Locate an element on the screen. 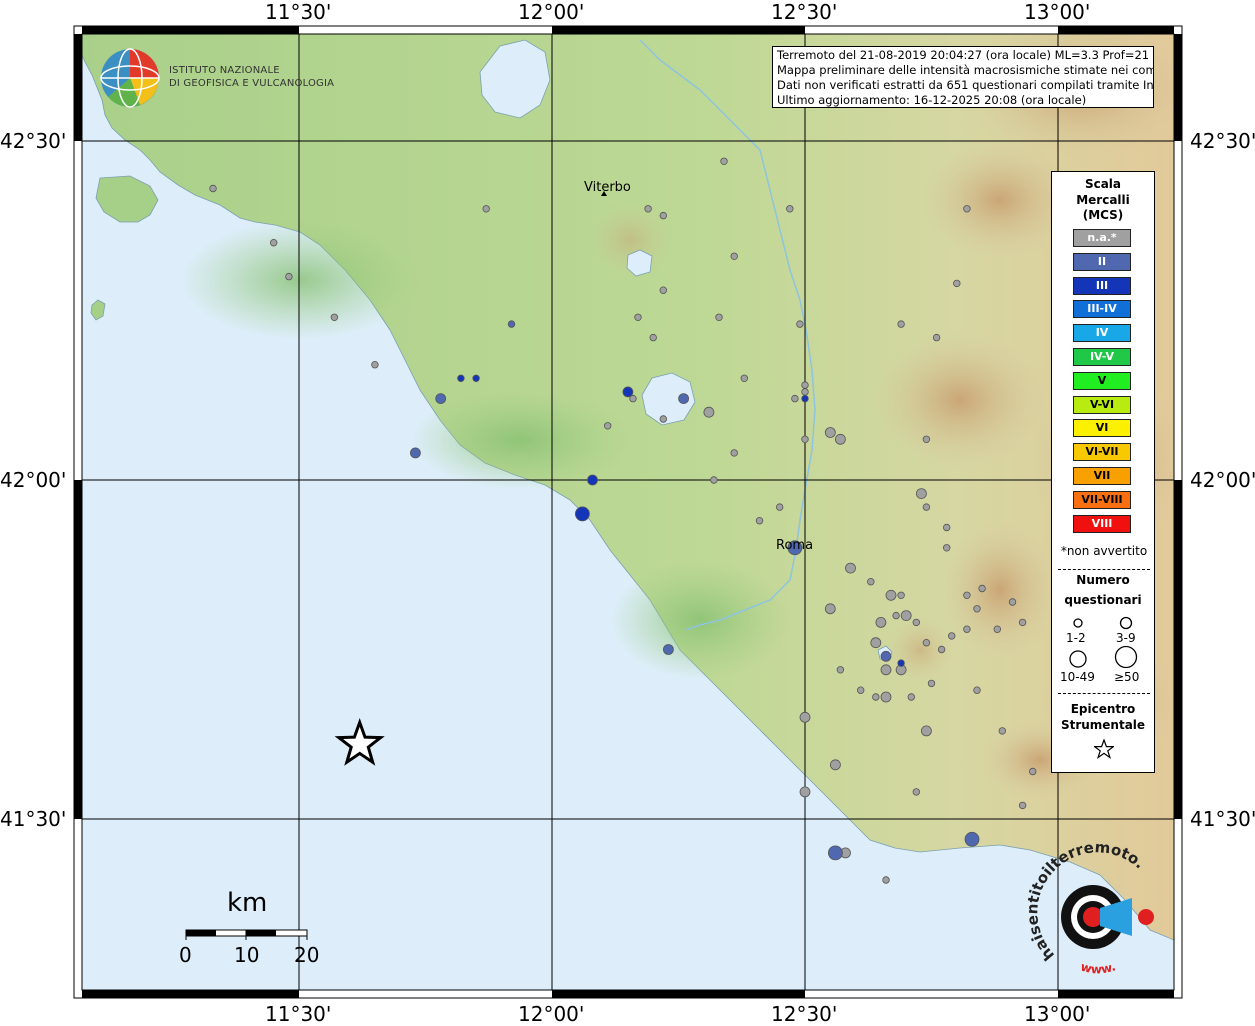 The height and width of the screenshot is (1026, 1255). legend-class-6: V is located at coordinates (1102, 380).